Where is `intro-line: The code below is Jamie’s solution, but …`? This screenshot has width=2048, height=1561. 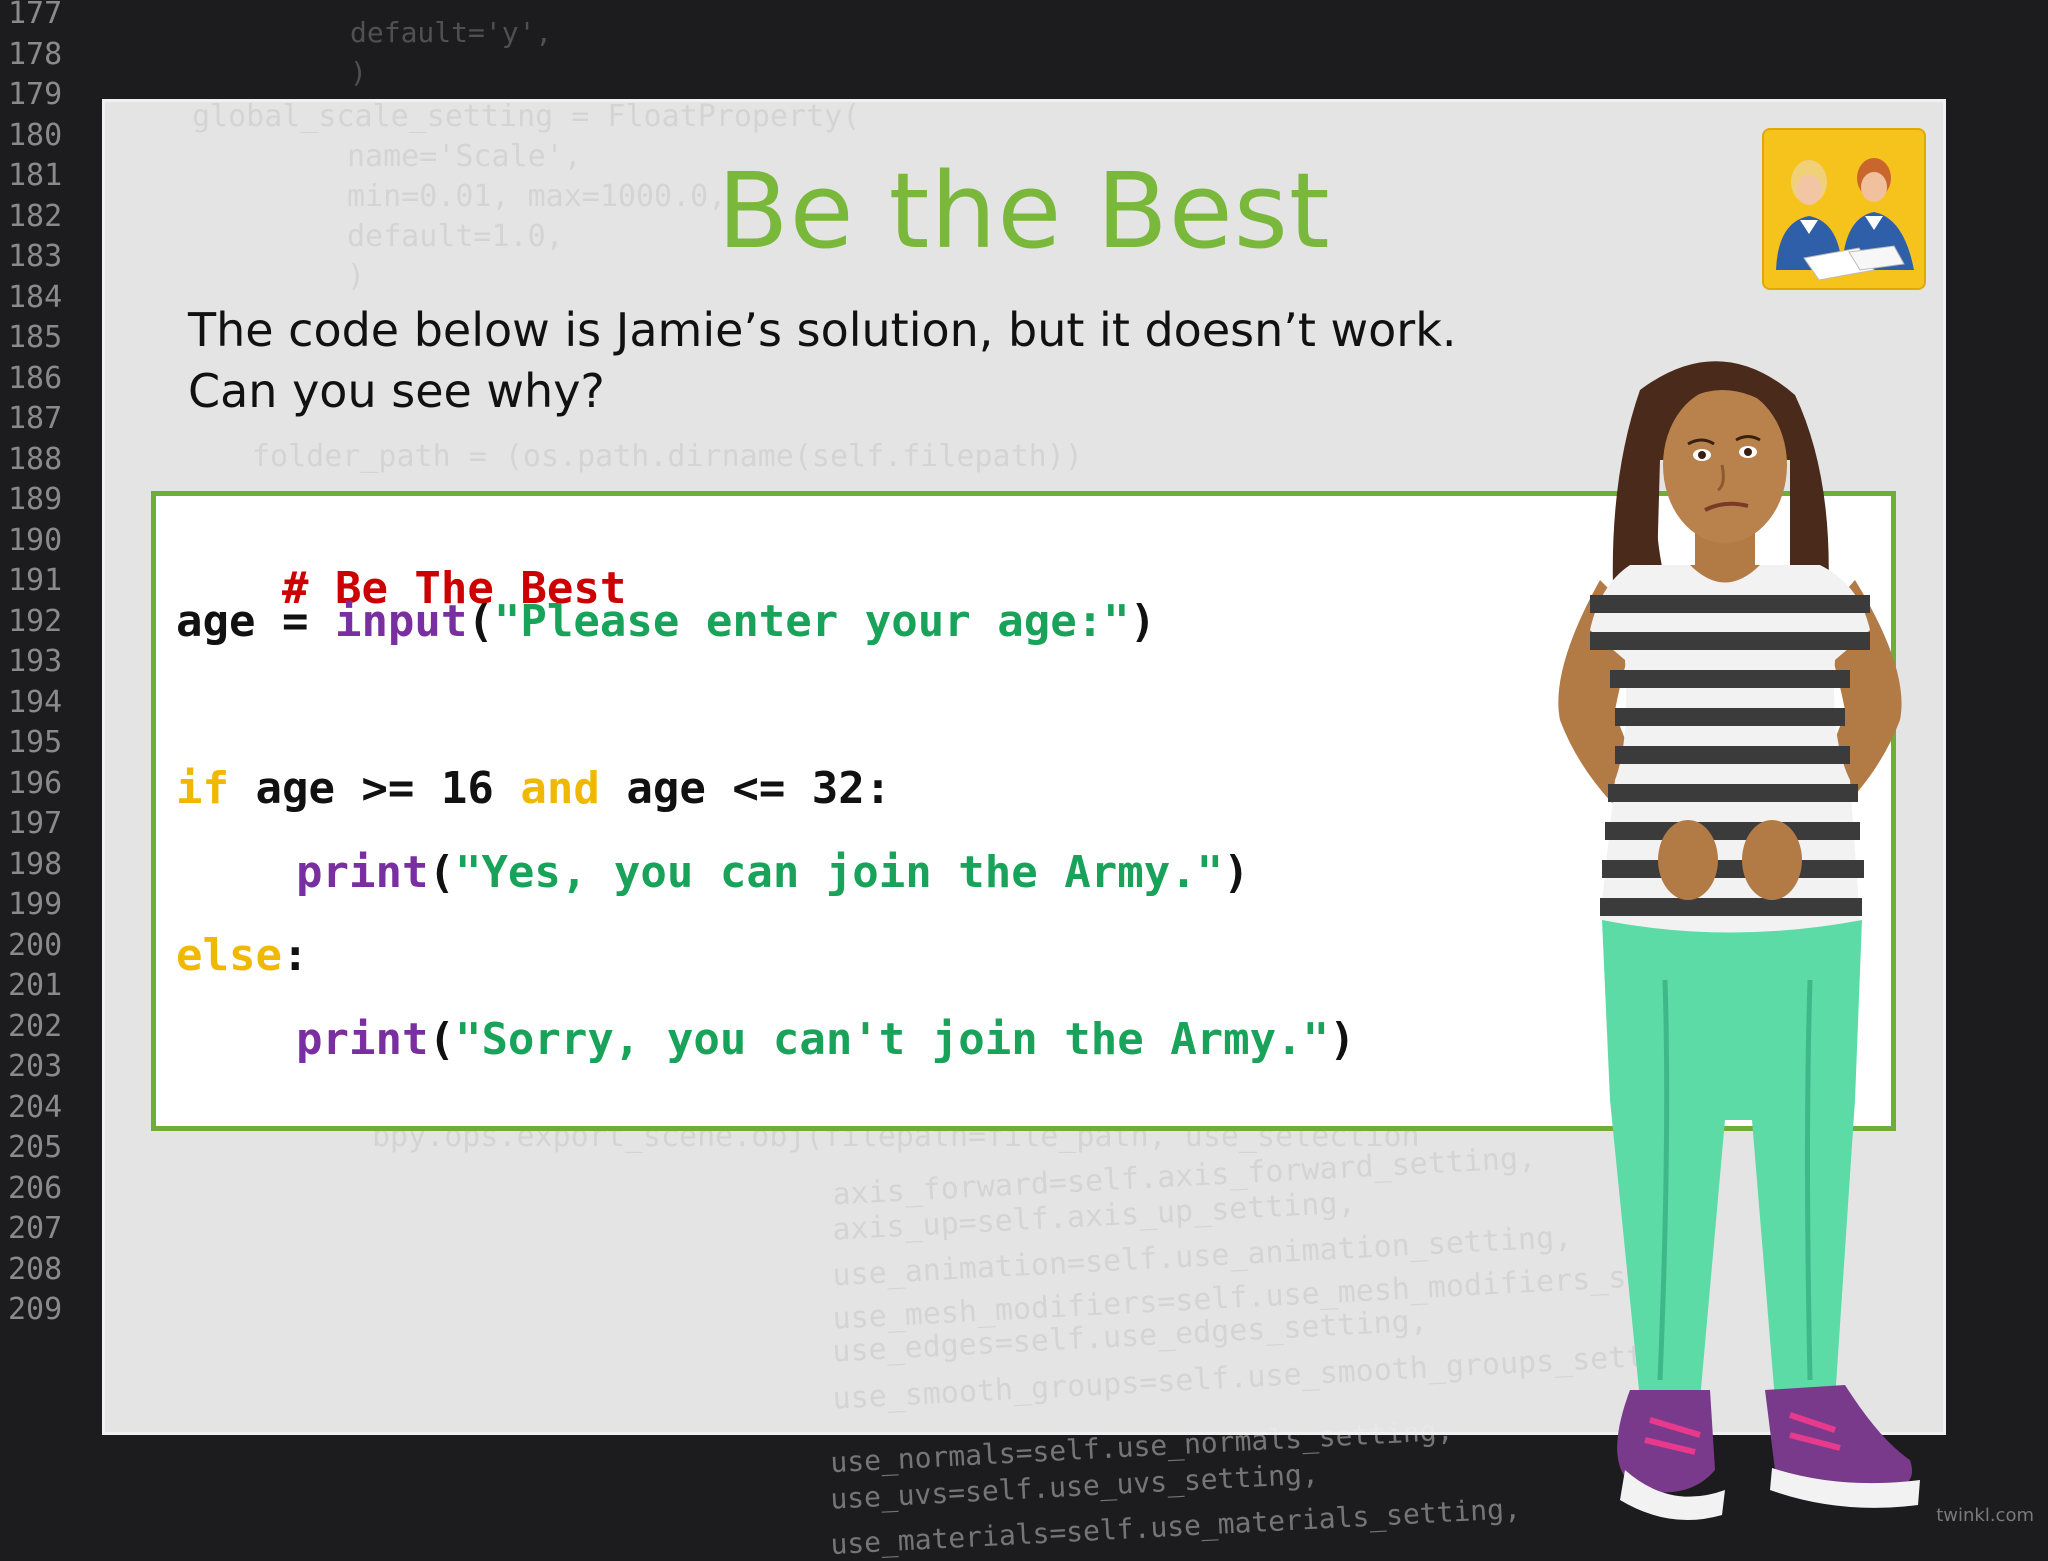 intro-line: The code below is Jamie’s solution, but … is located at coordinates (822, 330).